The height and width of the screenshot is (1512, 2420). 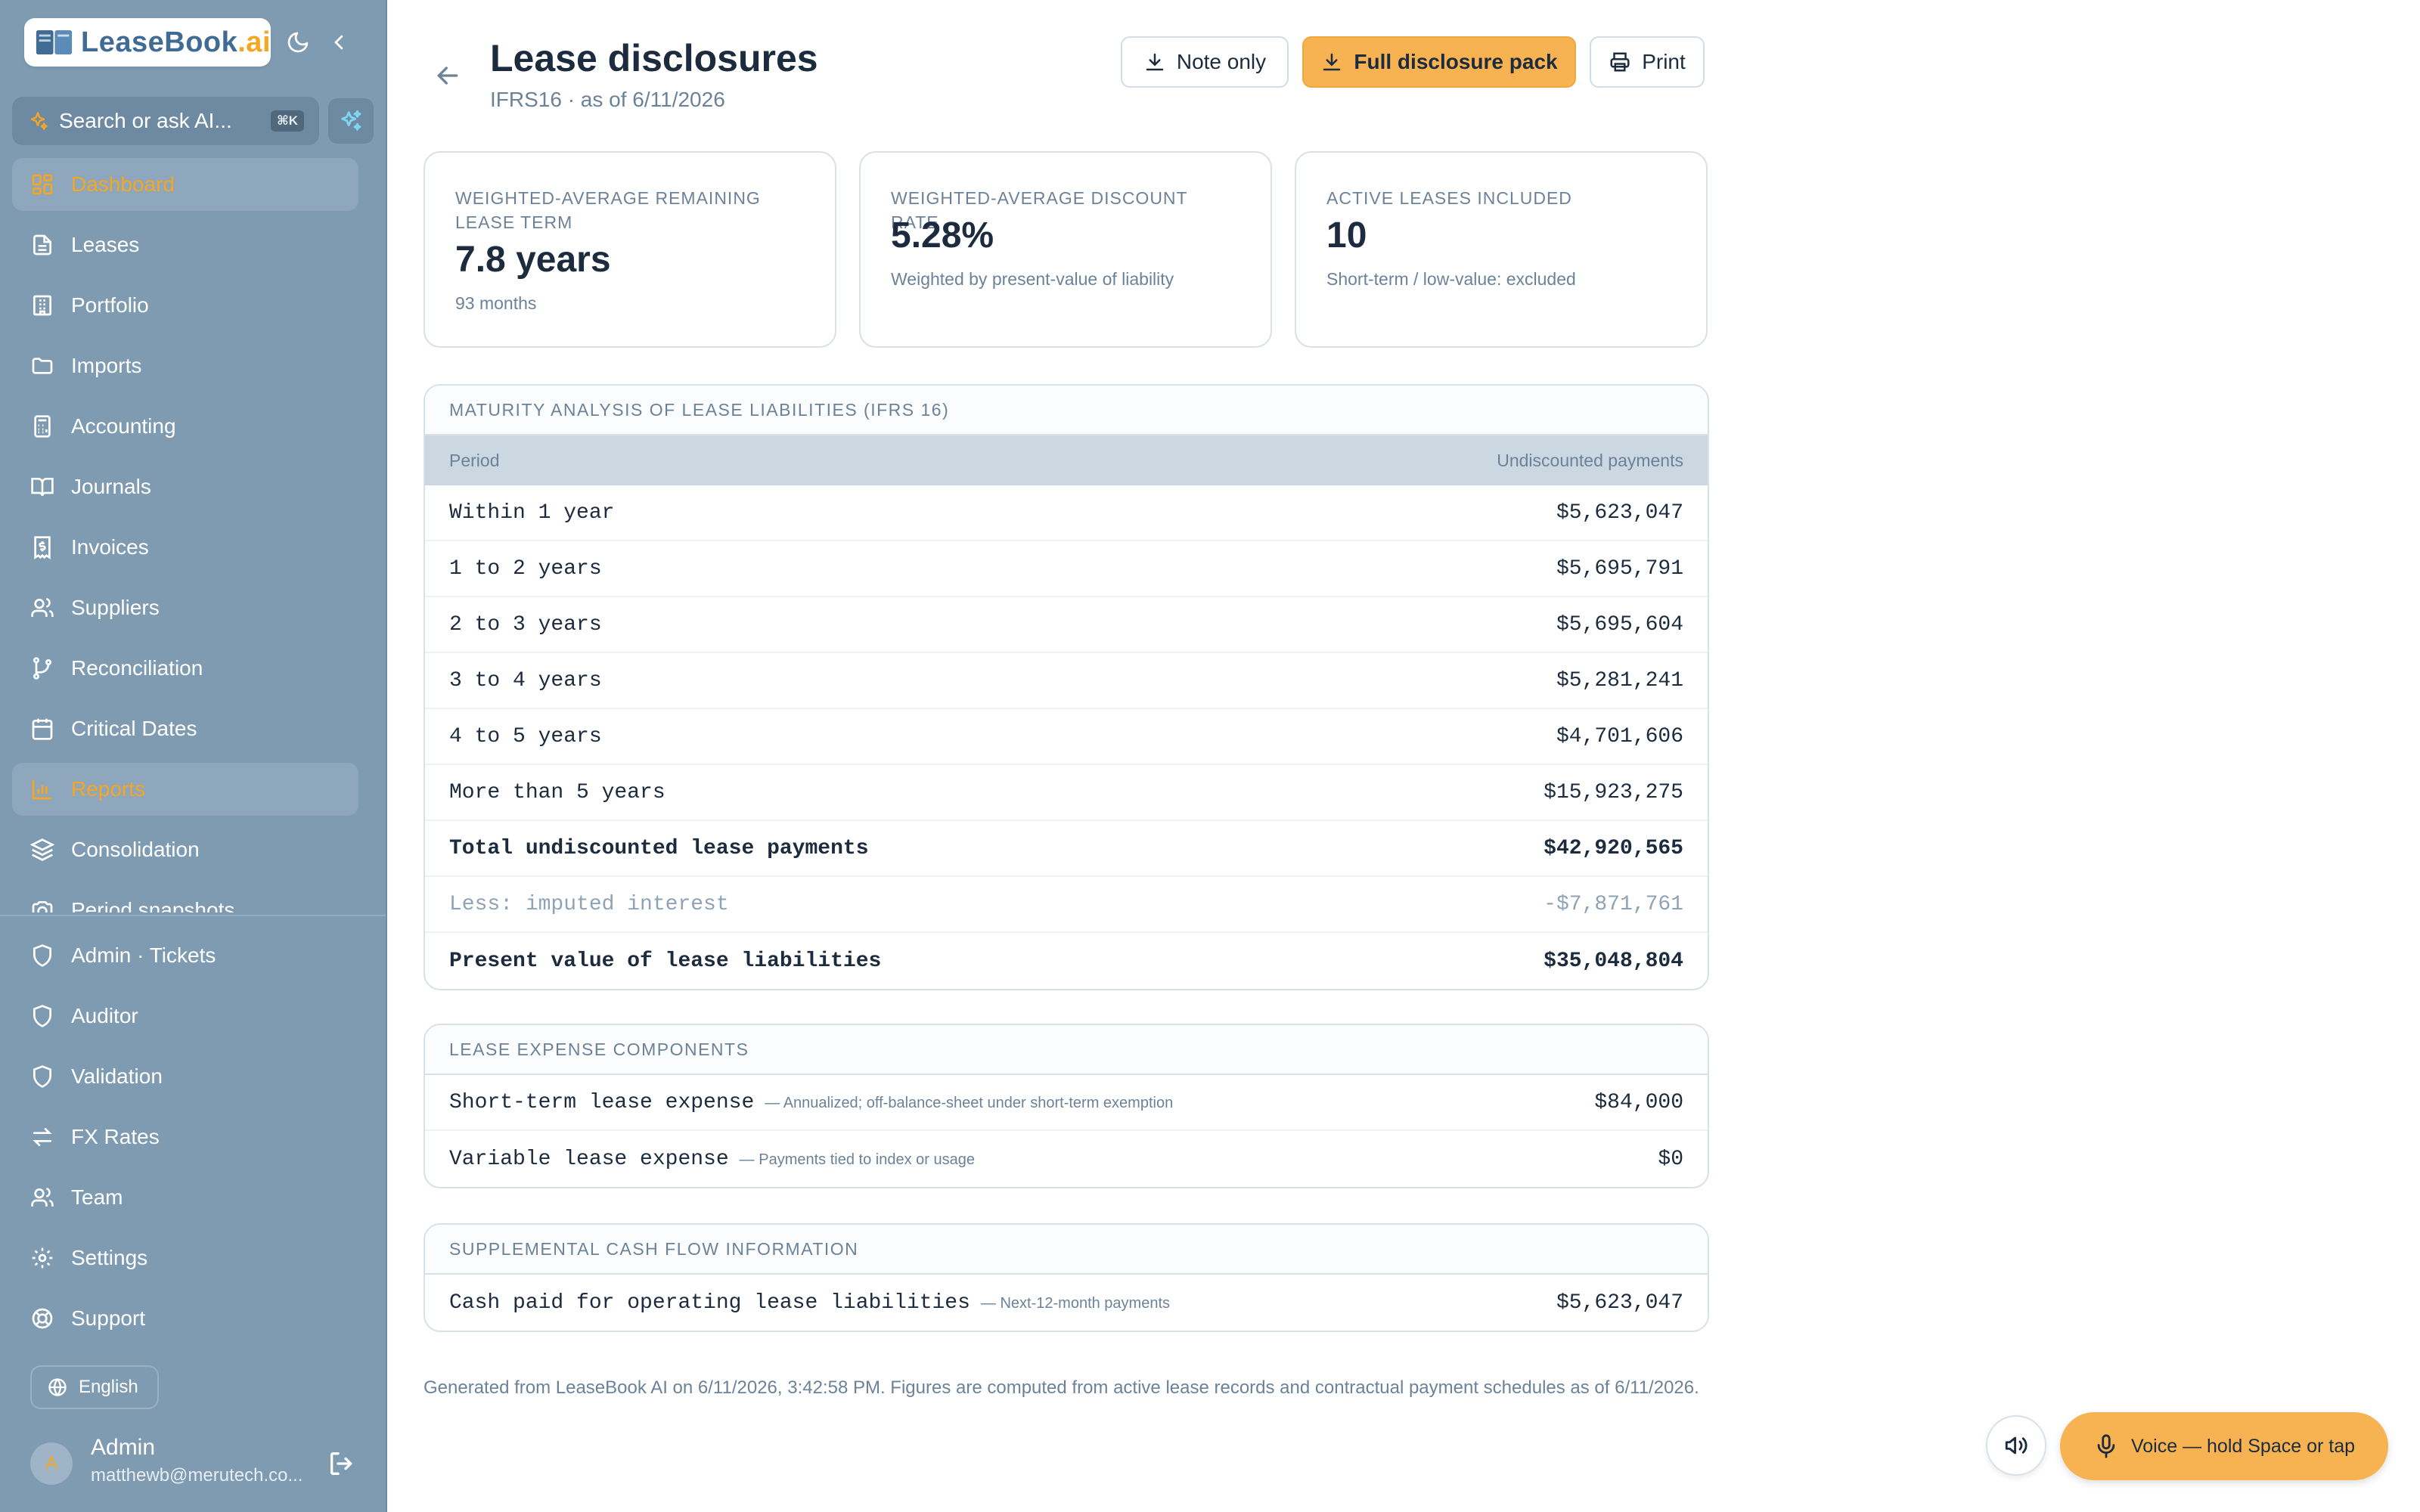 What do you see at coordinates (123, 1447) in the screenshot?
I see `user-name: Admin` at bounding box center [123, 1447].